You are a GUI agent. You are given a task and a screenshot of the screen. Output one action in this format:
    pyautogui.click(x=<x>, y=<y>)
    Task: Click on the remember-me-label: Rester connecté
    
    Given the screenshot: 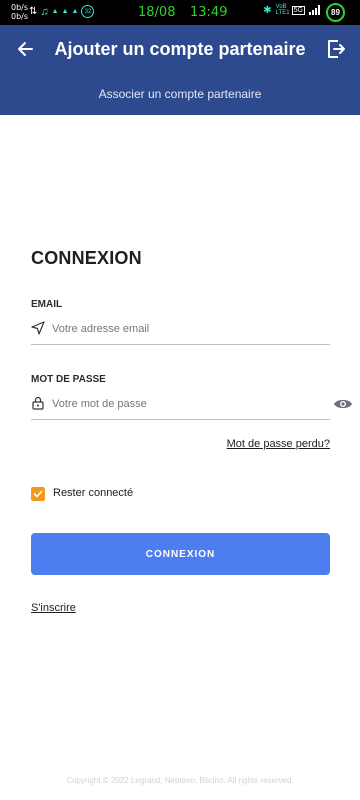 What is the action you would take?
    pyautogui.click(x=93, y=493)
    